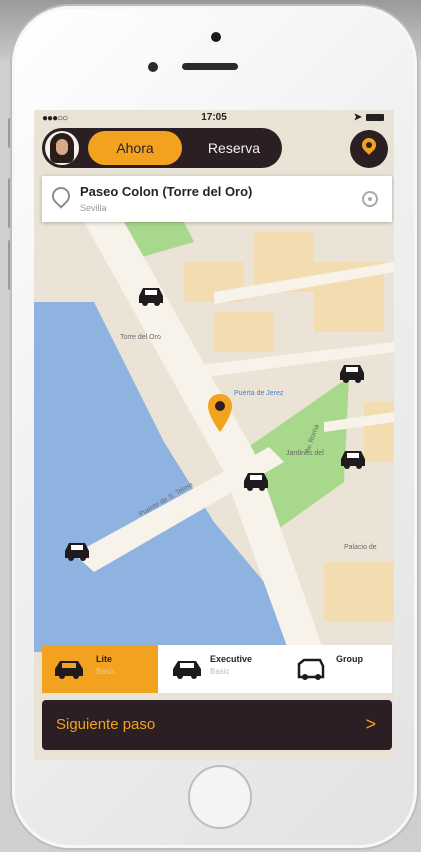  What do you see at coordinates (349, 659) in the screenshot?
I see `ride-option-label: Group` at bounding box center [349, 659].